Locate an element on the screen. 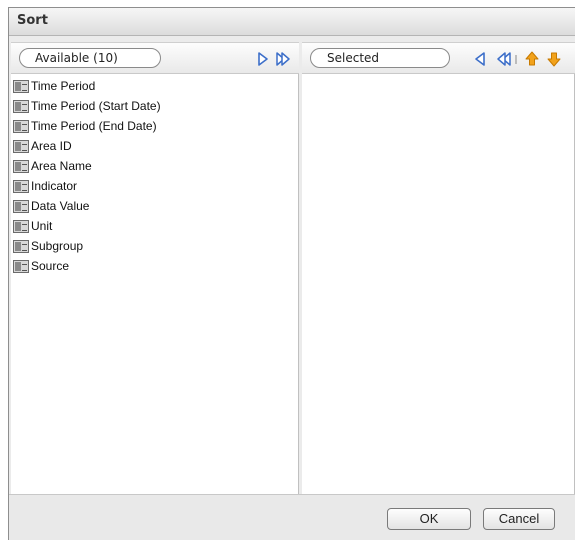 The height and width of the screenshot is (540, 575). selected-header-label: Selected is located at coordinates (380, 58).